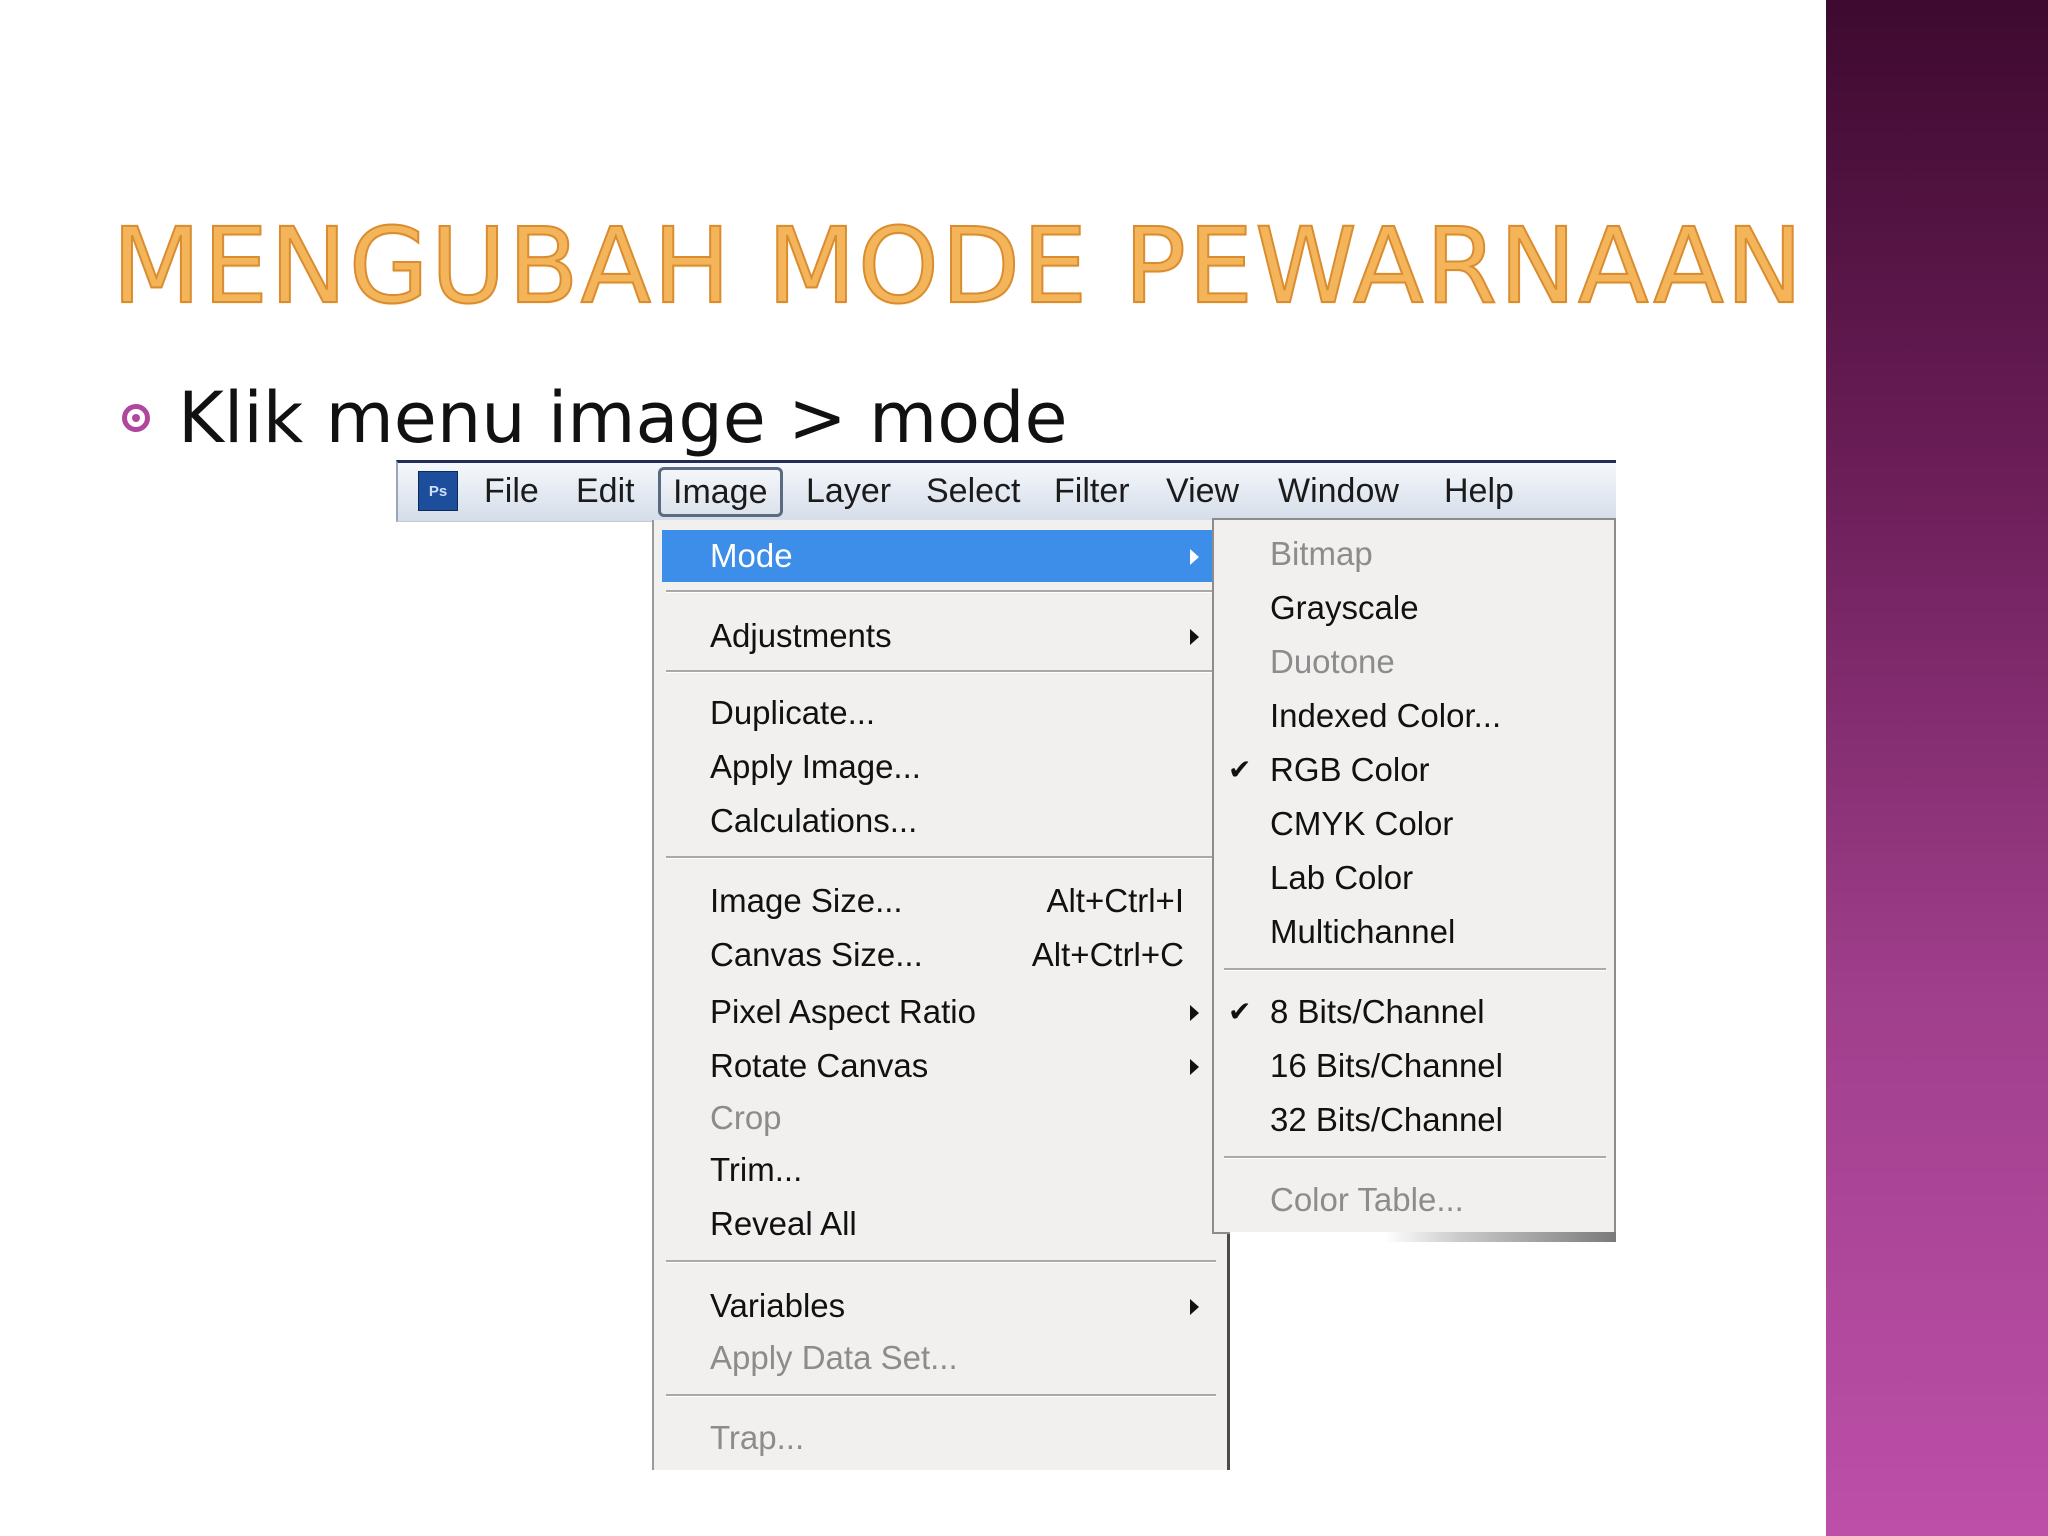 This screenshot has width=2048, height=1536. I want to click on menu-item-label: 8 Bits/Channel, so click(1377, 1011).